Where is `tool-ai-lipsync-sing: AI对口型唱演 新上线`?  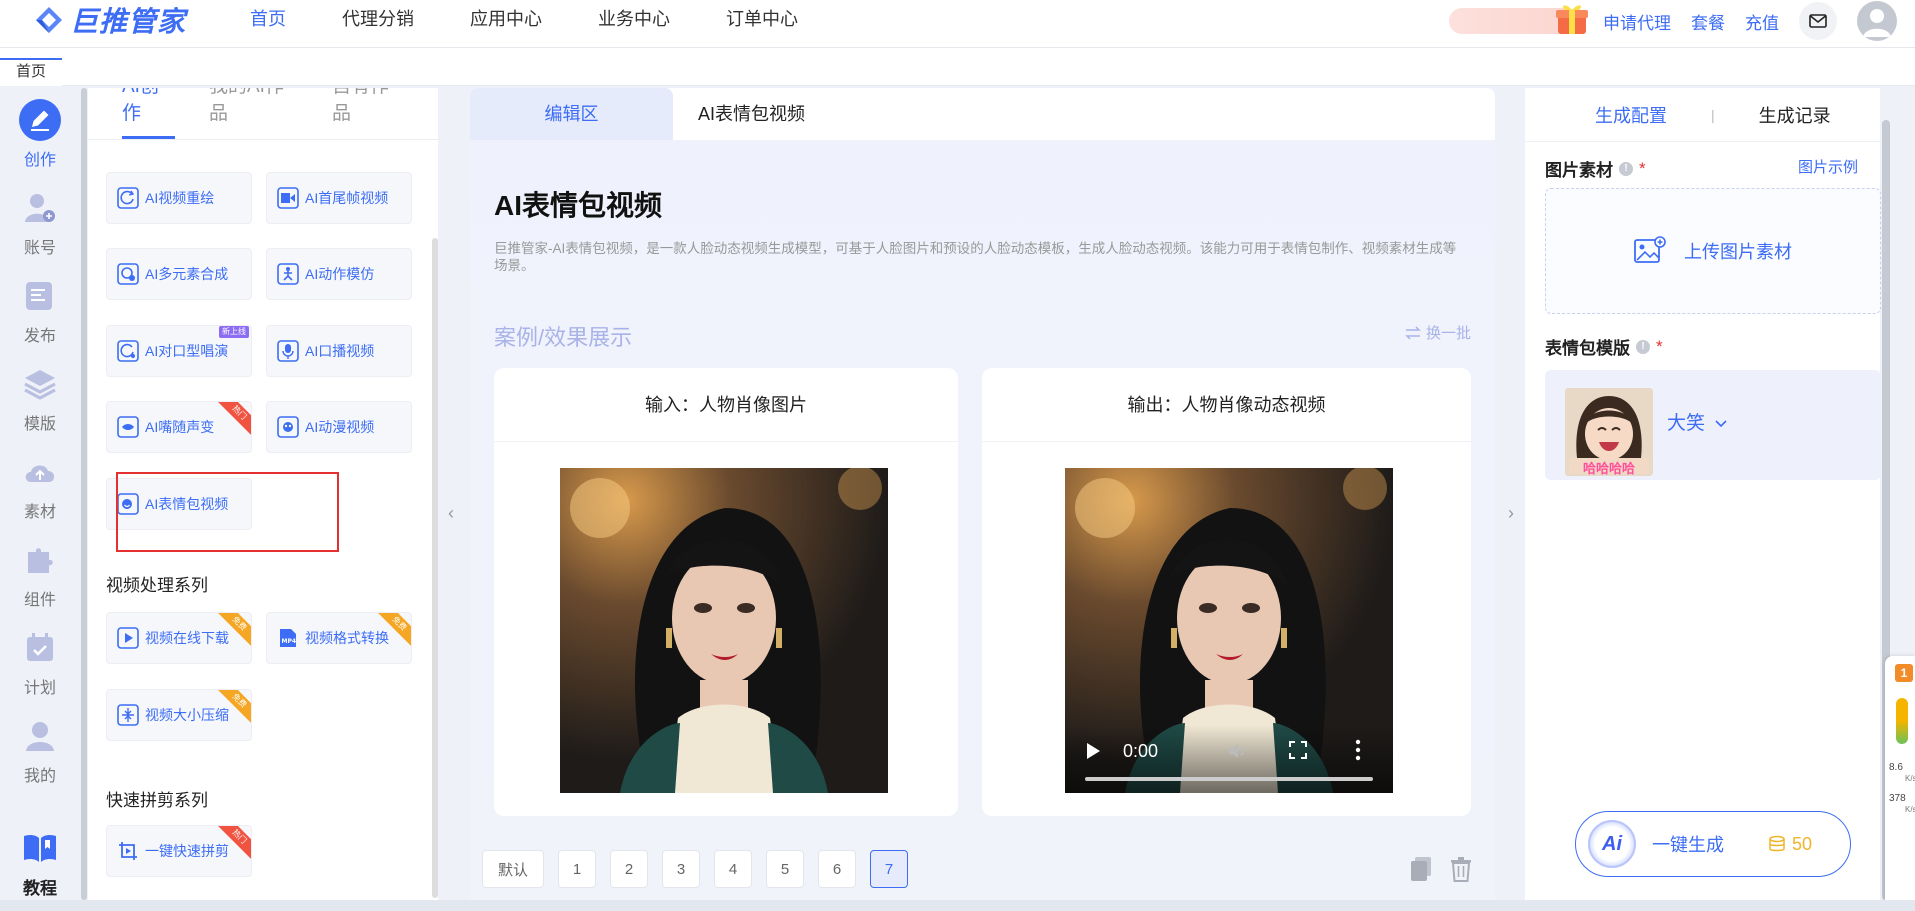
tool-ai-lipsync-sing: AI对口型唱演 新上线 is located at coordinates (179, 351).